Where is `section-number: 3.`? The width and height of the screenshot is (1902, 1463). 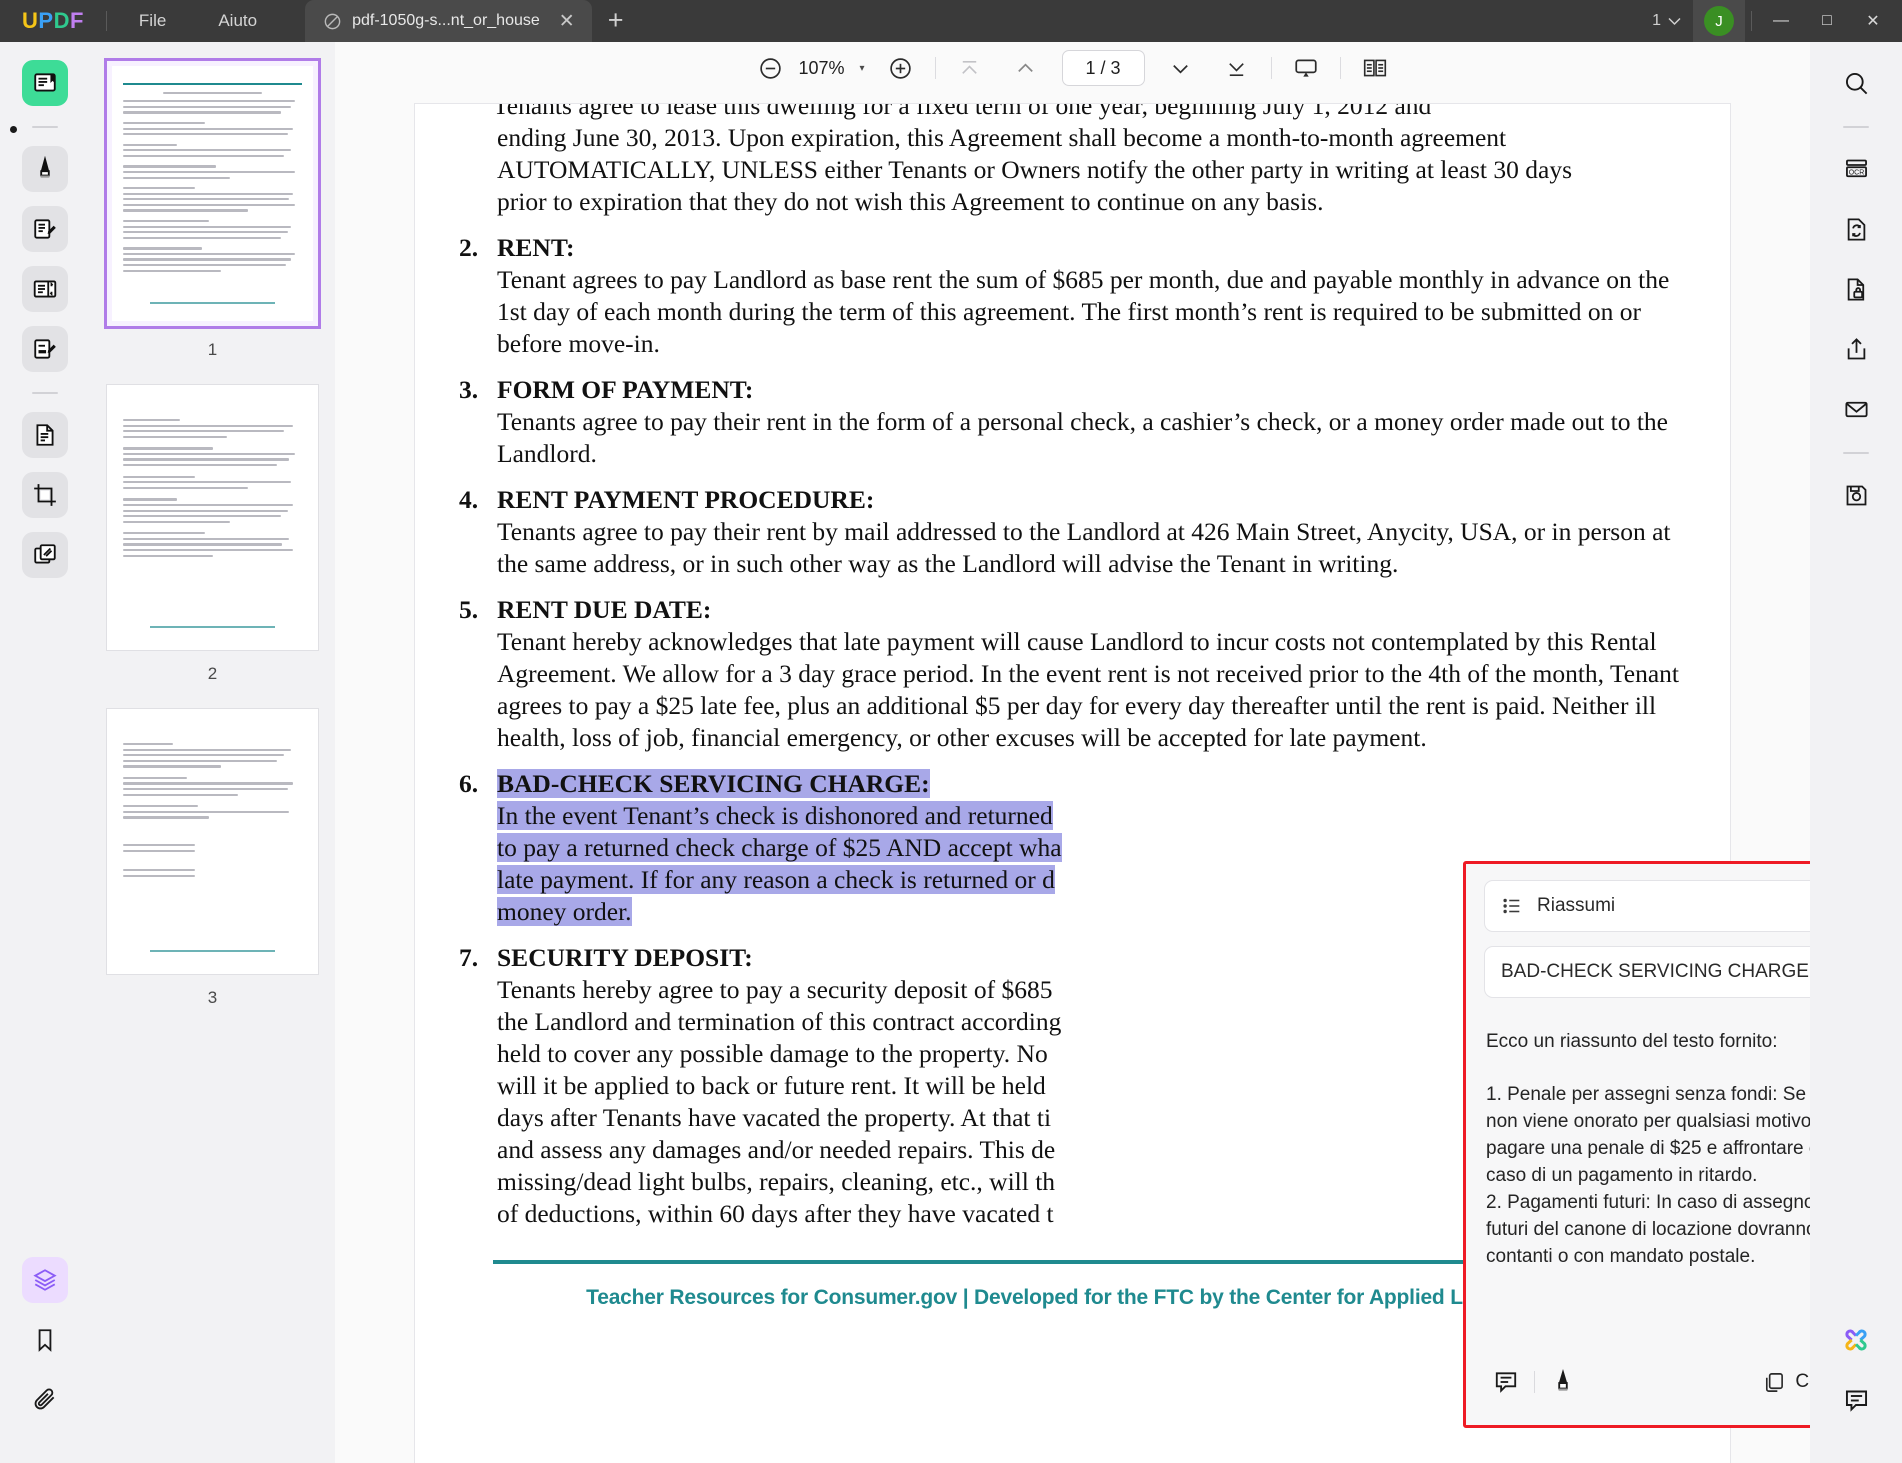
section-number: 3. is located at coordinates (469, 389).